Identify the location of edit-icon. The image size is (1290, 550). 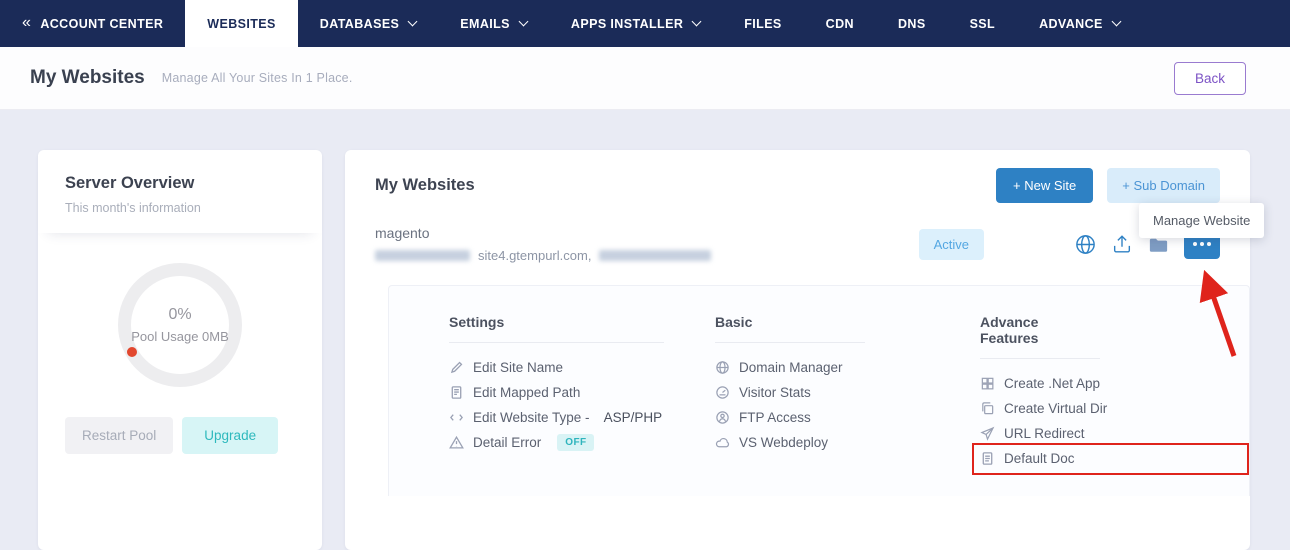
(456, 367).